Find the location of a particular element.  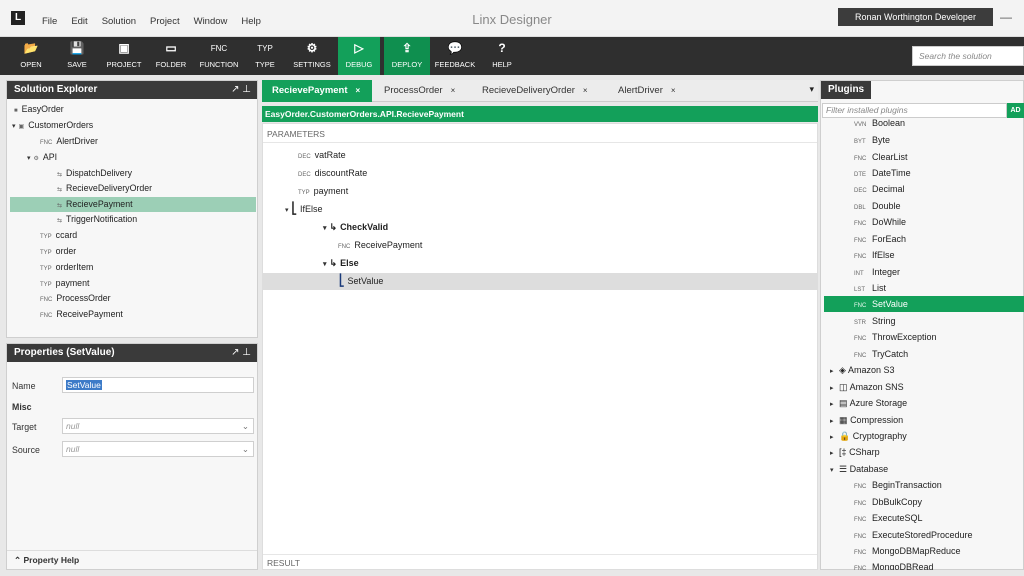

plugin-integer: INT Integer is located at coordinates (924, 272).